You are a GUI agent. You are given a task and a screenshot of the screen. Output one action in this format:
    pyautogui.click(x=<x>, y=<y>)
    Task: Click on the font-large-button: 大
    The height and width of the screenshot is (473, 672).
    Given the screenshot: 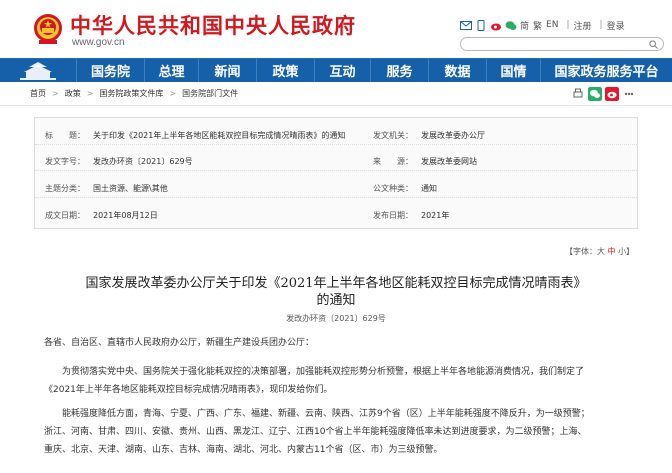 What is the action you would take?
    pyautogui.click(x=601, y=251)
    